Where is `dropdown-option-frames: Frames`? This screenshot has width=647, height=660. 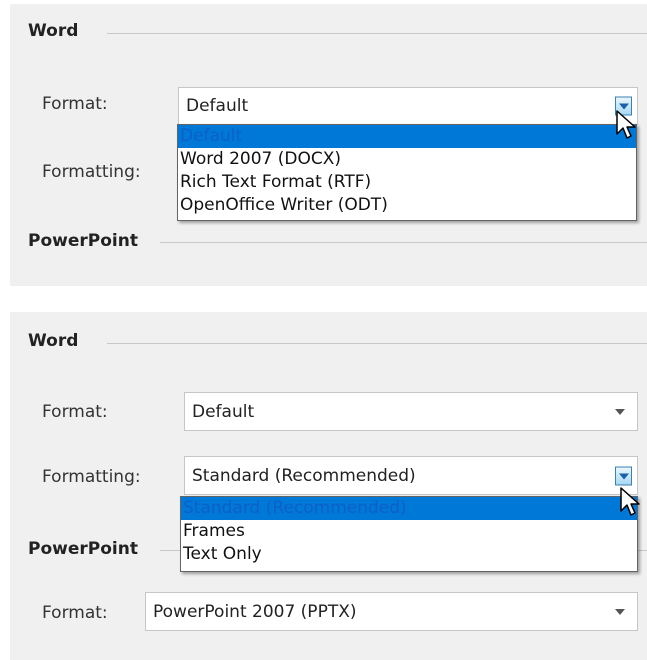
dropdown-option-frames: Frames is located at coordinates (409, 531).